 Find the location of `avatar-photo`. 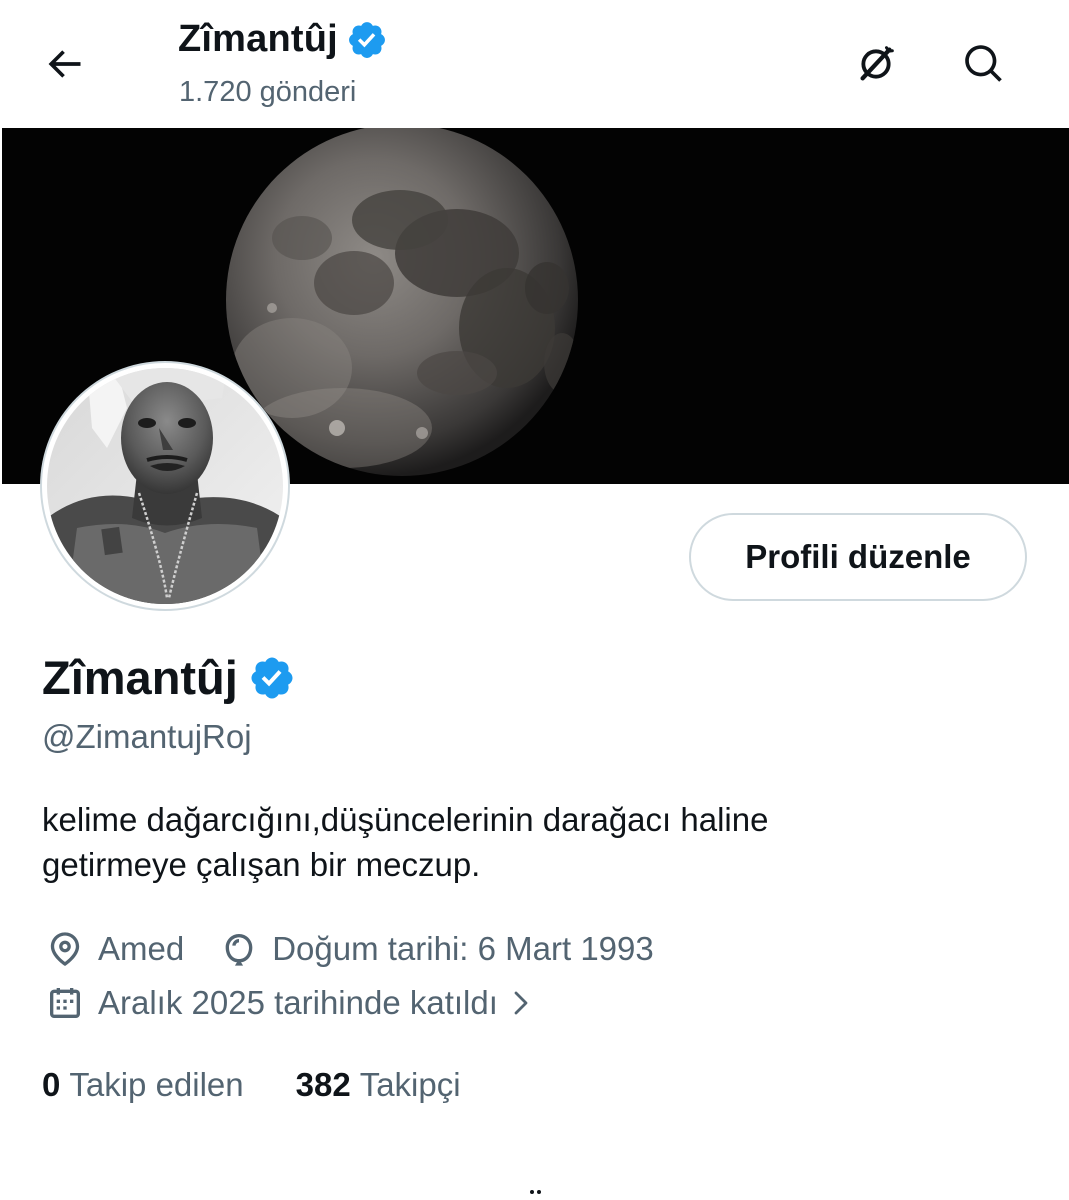

avatar-photo is located at coordinates (165, 486).